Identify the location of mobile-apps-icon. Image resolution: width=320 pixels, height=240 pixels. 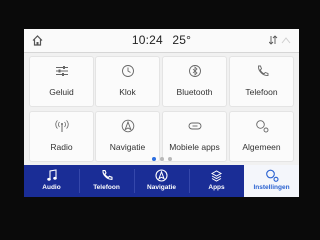
(194, 126).